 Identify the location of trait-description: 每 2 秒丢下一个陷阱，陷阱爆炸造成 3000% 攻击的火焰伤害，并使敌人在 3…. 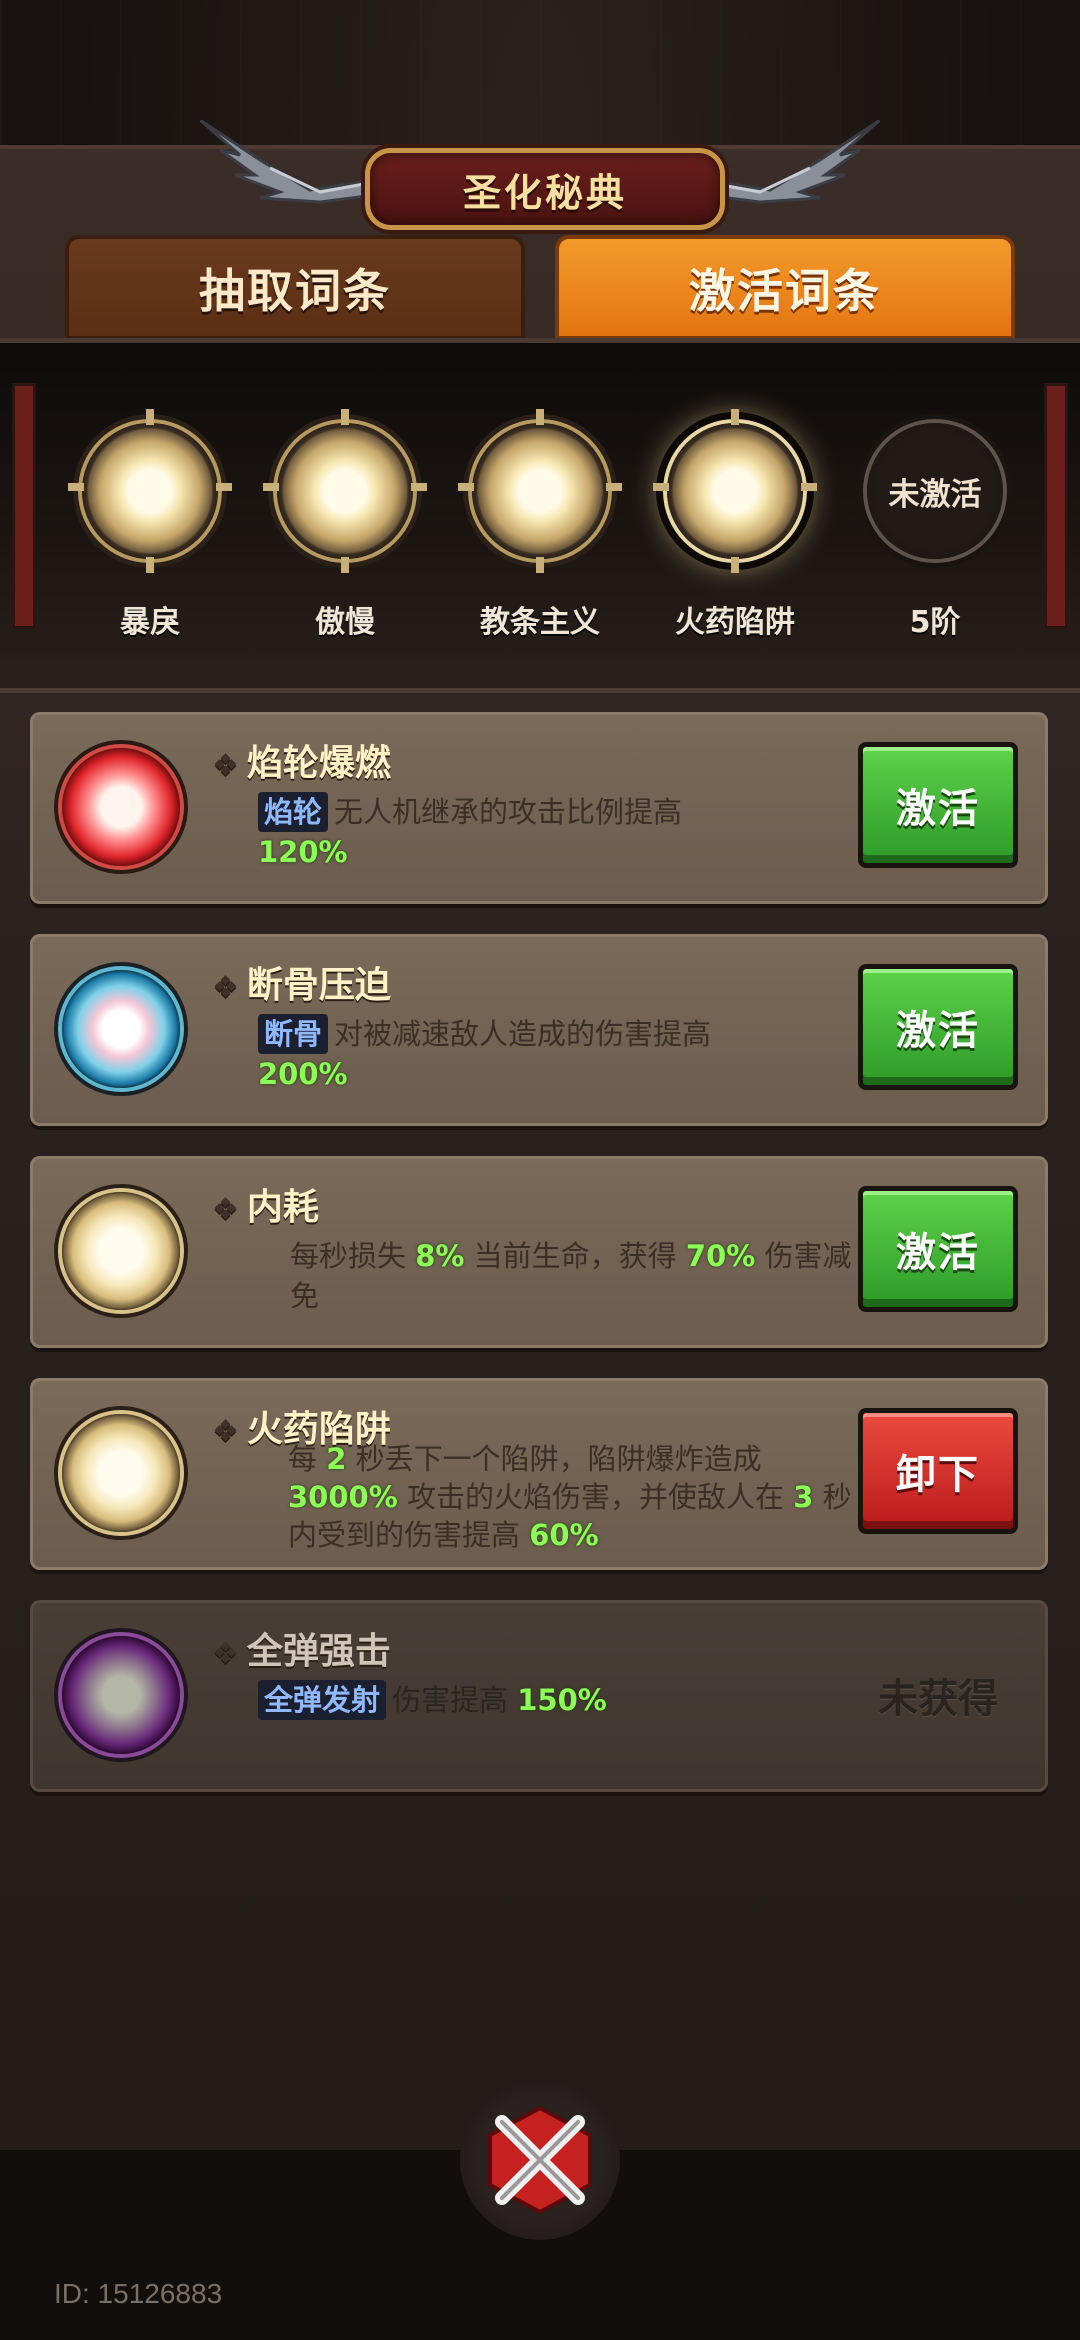
(570, 1497).